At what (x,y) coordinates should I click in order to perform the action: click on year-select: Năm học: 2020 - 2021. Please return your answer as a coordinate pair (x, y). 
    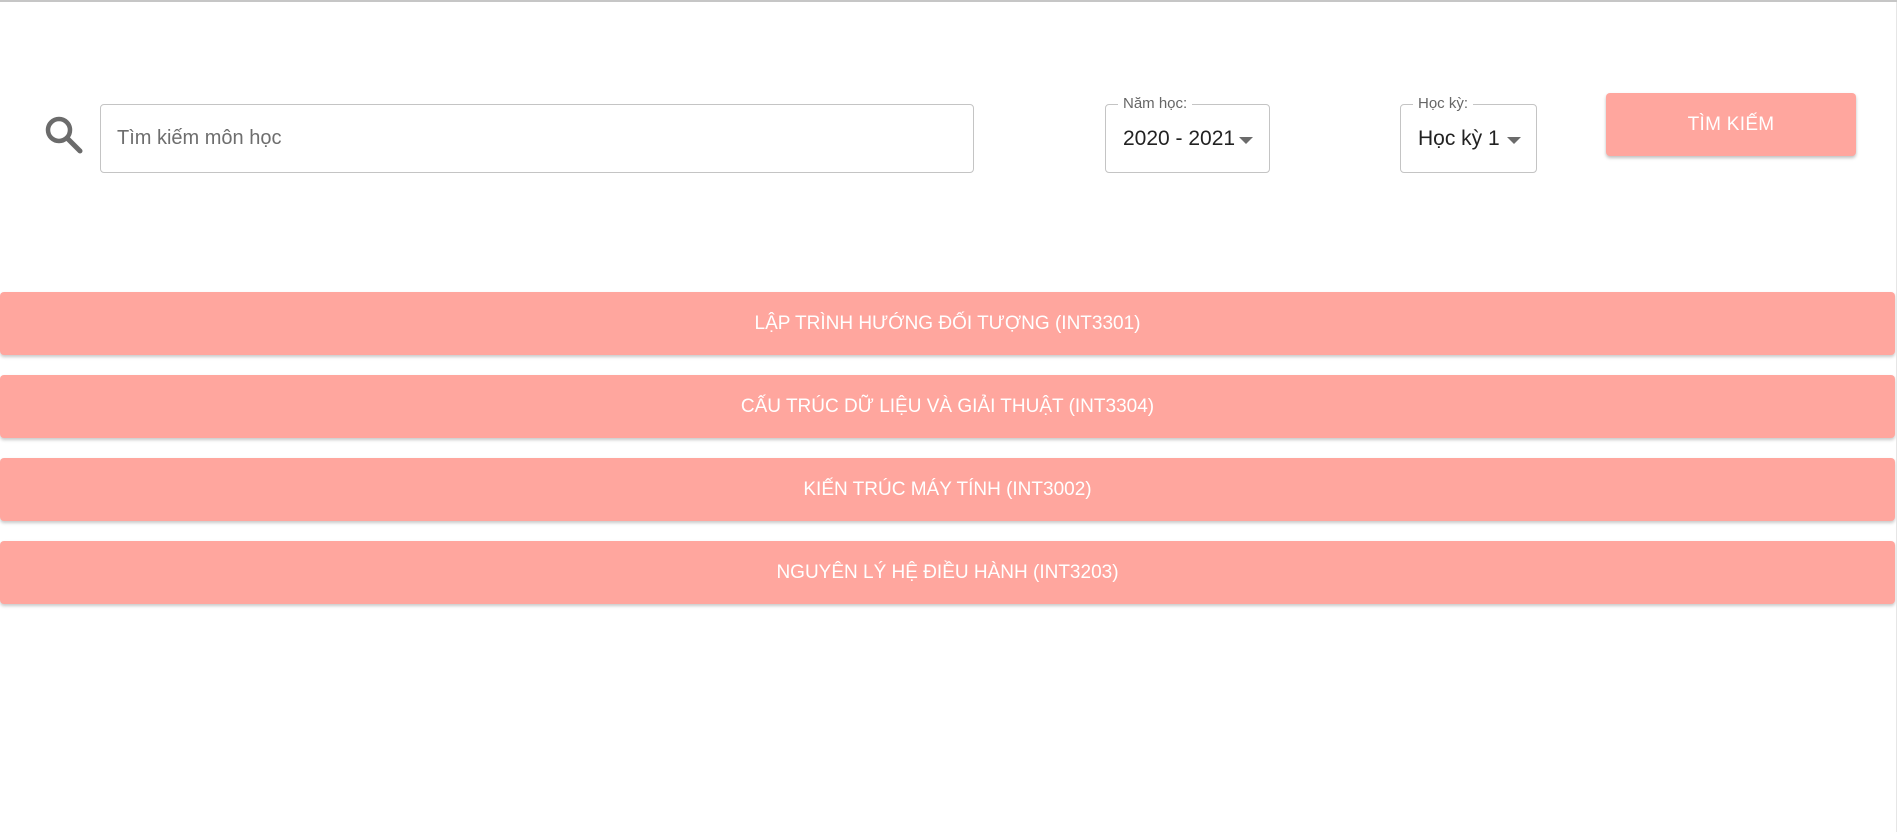
    Looking at the image, I should click on (1187, 134).